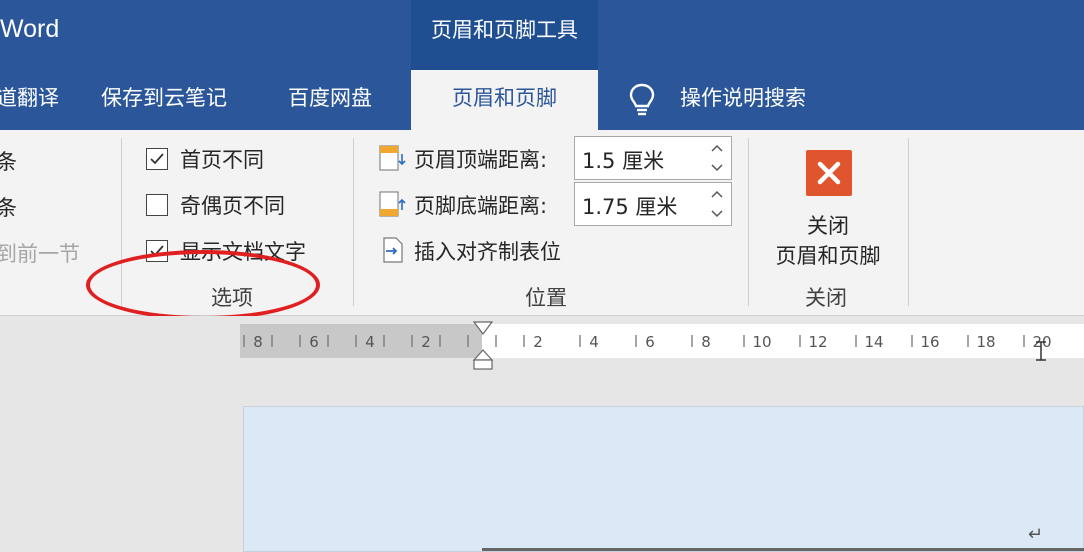 This screenshot has width=1084, height=552. I want to click on header-top-distance-value: 1.5 厘米, so click(623, 160).